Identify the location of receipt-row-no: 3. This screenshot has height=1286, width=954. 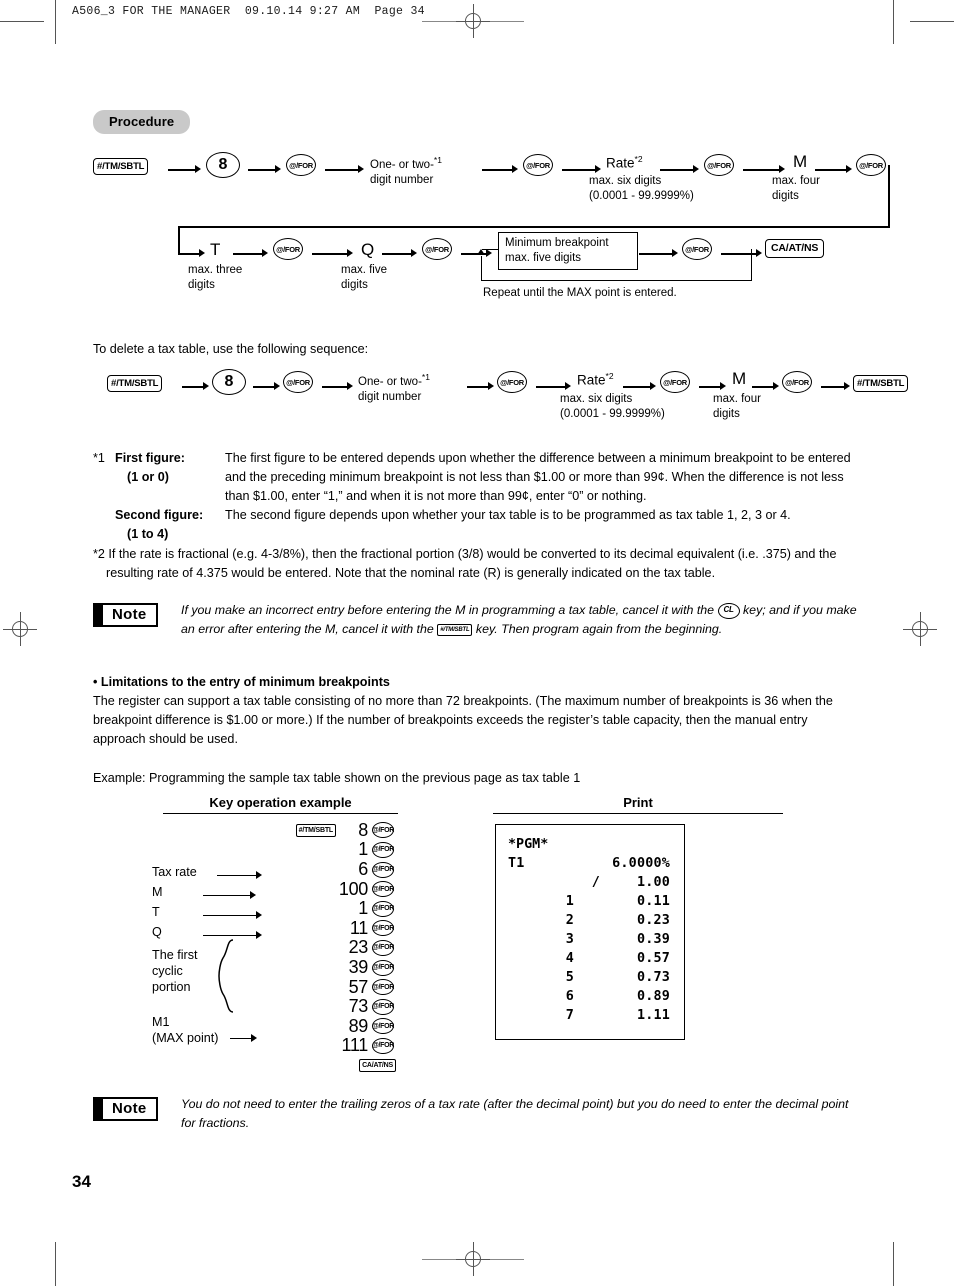
(569, 940).